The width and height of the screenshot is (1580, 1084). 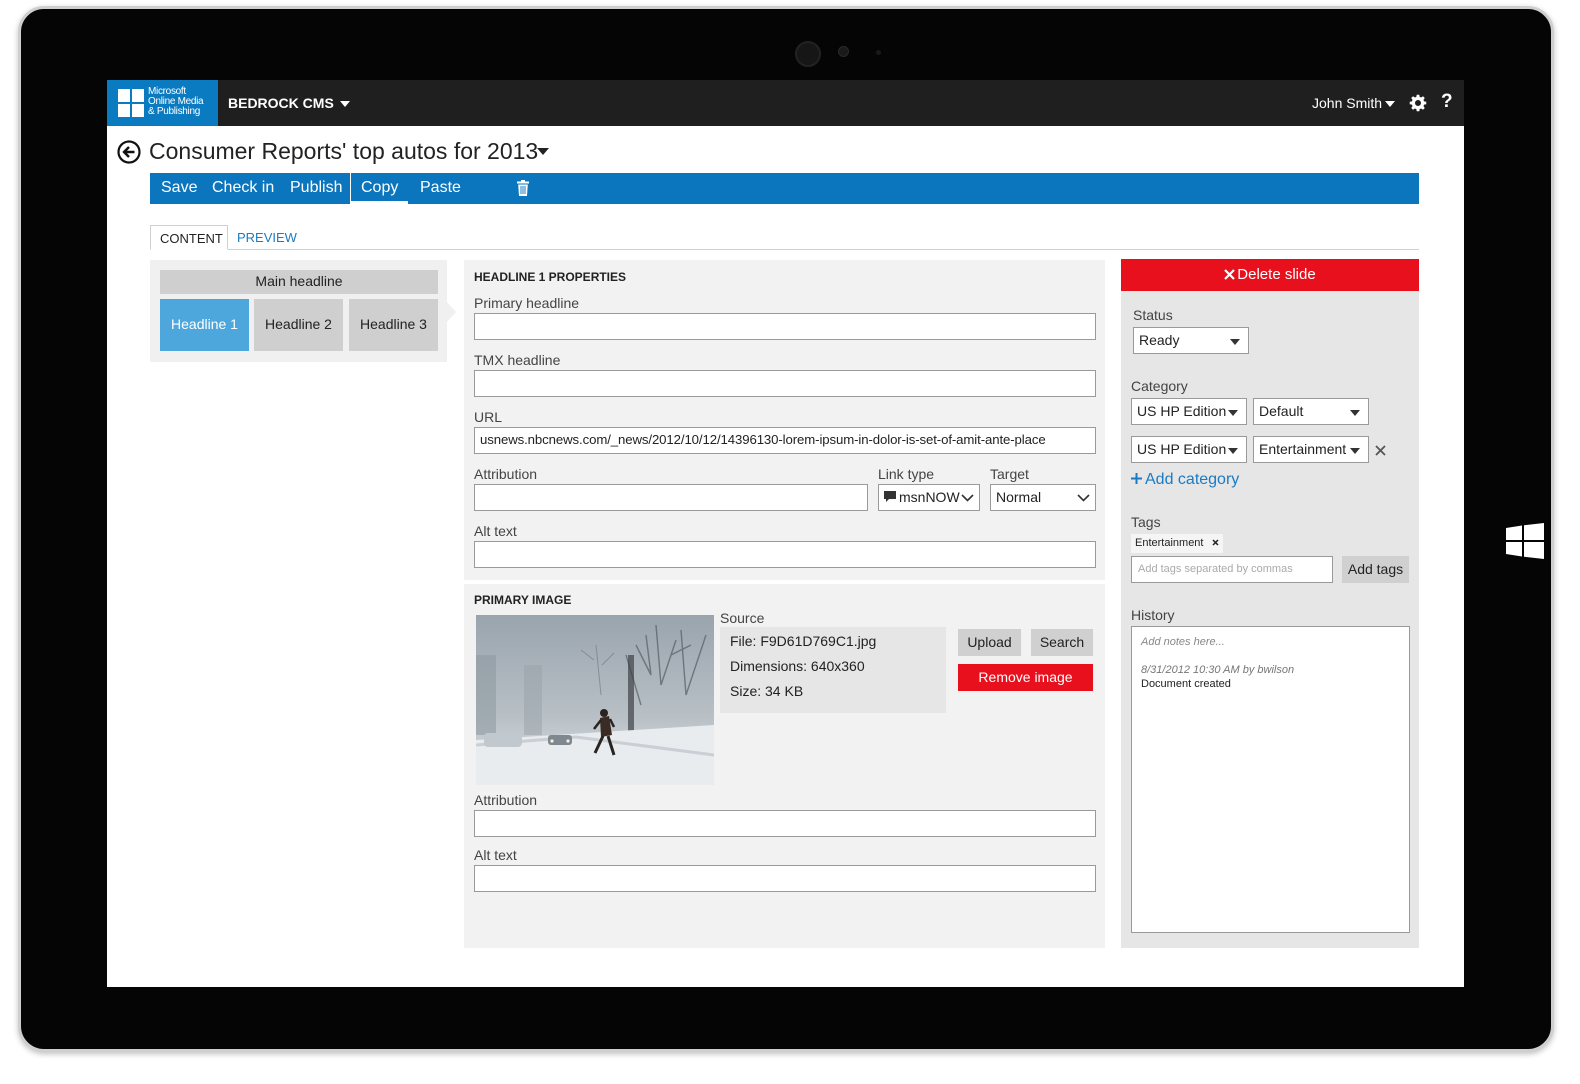 I want to click on category-section-value: Default, so click(x=1281, y=411).